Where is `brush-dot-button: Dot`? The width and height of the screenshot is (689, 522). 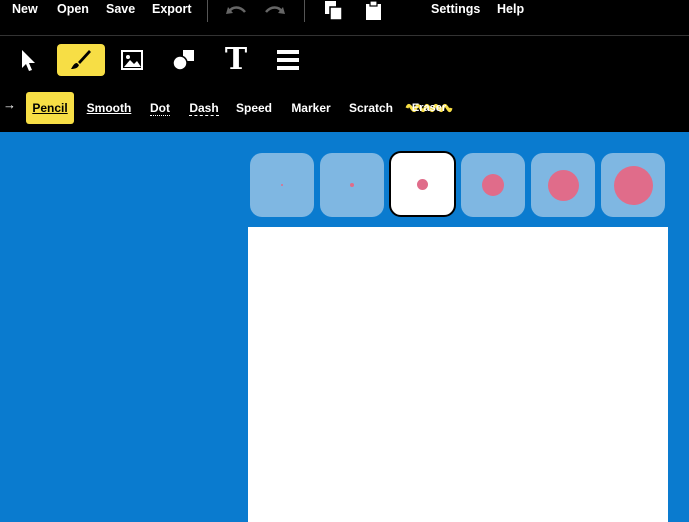 brush-dot-button: Dot is located at coordinates (160, 108).